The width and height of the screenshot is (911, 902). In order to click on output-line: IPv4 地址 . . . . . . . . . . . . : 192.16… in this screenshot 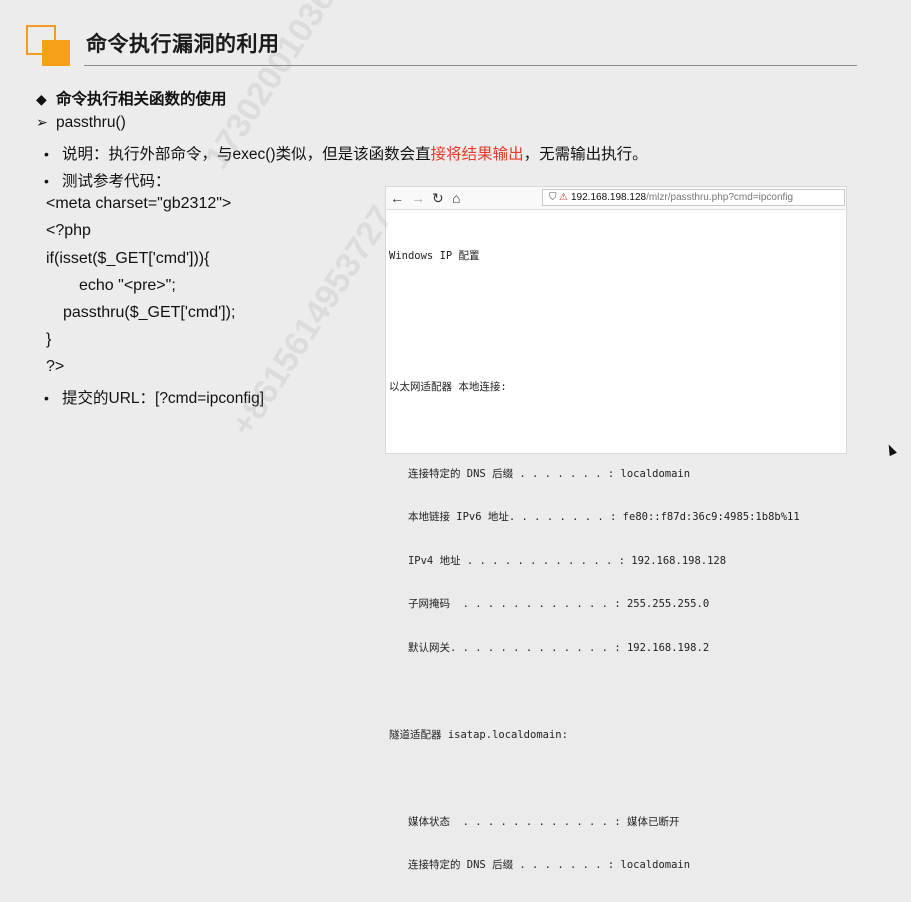, I will do `click(558, 560)`.